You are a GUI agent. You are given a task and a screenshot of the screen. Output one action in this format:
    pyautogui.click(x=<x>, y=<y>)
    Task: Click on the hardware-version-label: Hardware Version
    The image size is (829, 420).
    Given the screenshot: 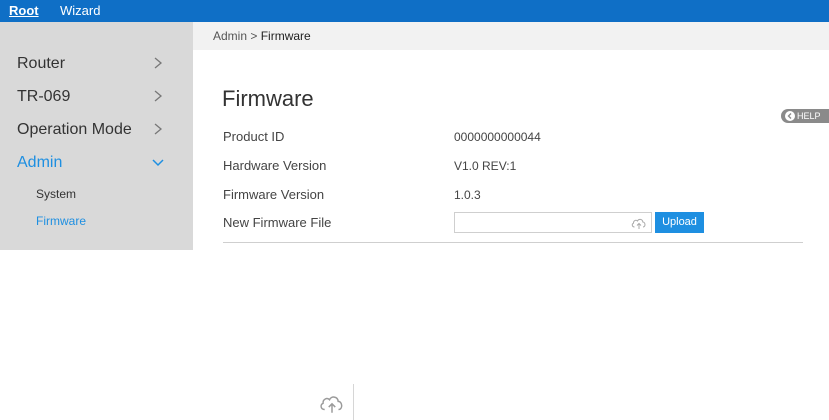 What is the action you would take?
    pyautogui.click(x=275, y=165)
    